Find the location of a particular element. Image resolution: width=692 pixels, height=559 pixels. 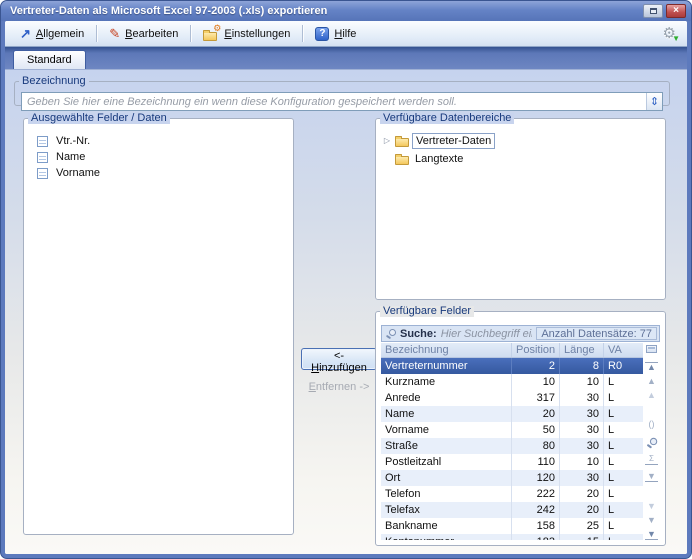

column-header-position: Position is located at coordinates (535, 350).